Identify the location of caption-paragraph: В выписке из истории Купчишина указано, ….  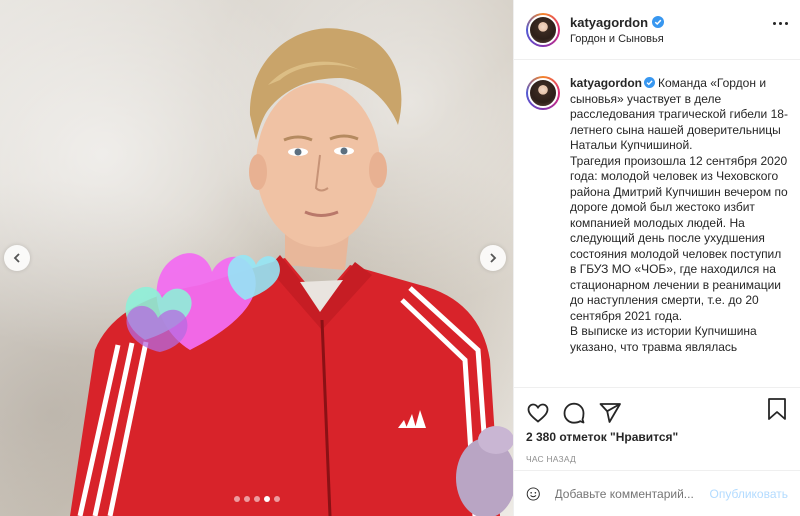
(663, 339).